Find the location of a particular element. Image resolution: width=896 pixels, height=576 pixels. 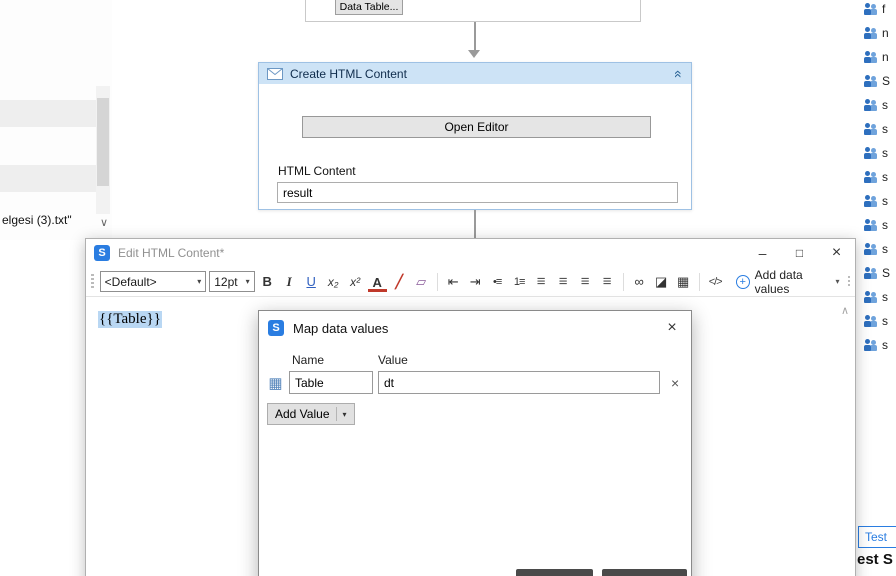

left-panel-scrollbar-thumb is located at coordinates (103, 142).